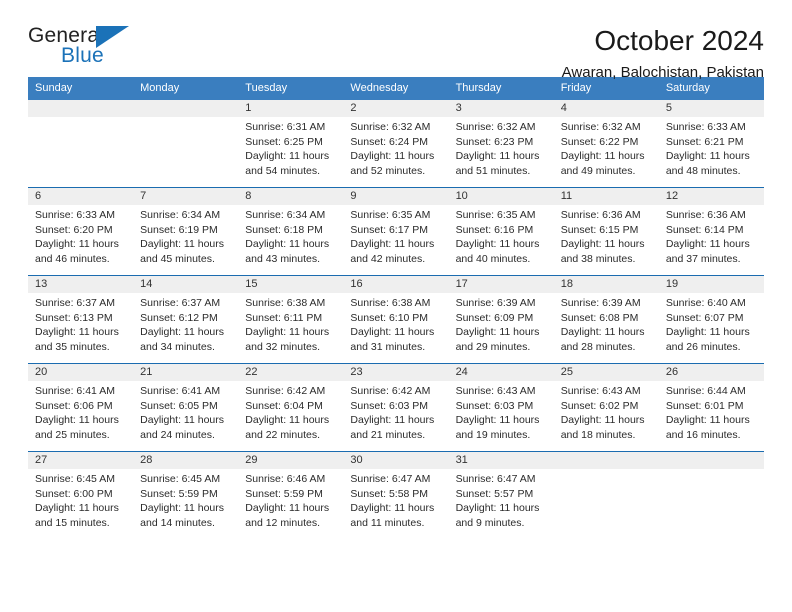 The image size is (792, 612). I want to click on sunrise-text: Sunrise: 6:47 AM, so click(390, 479).